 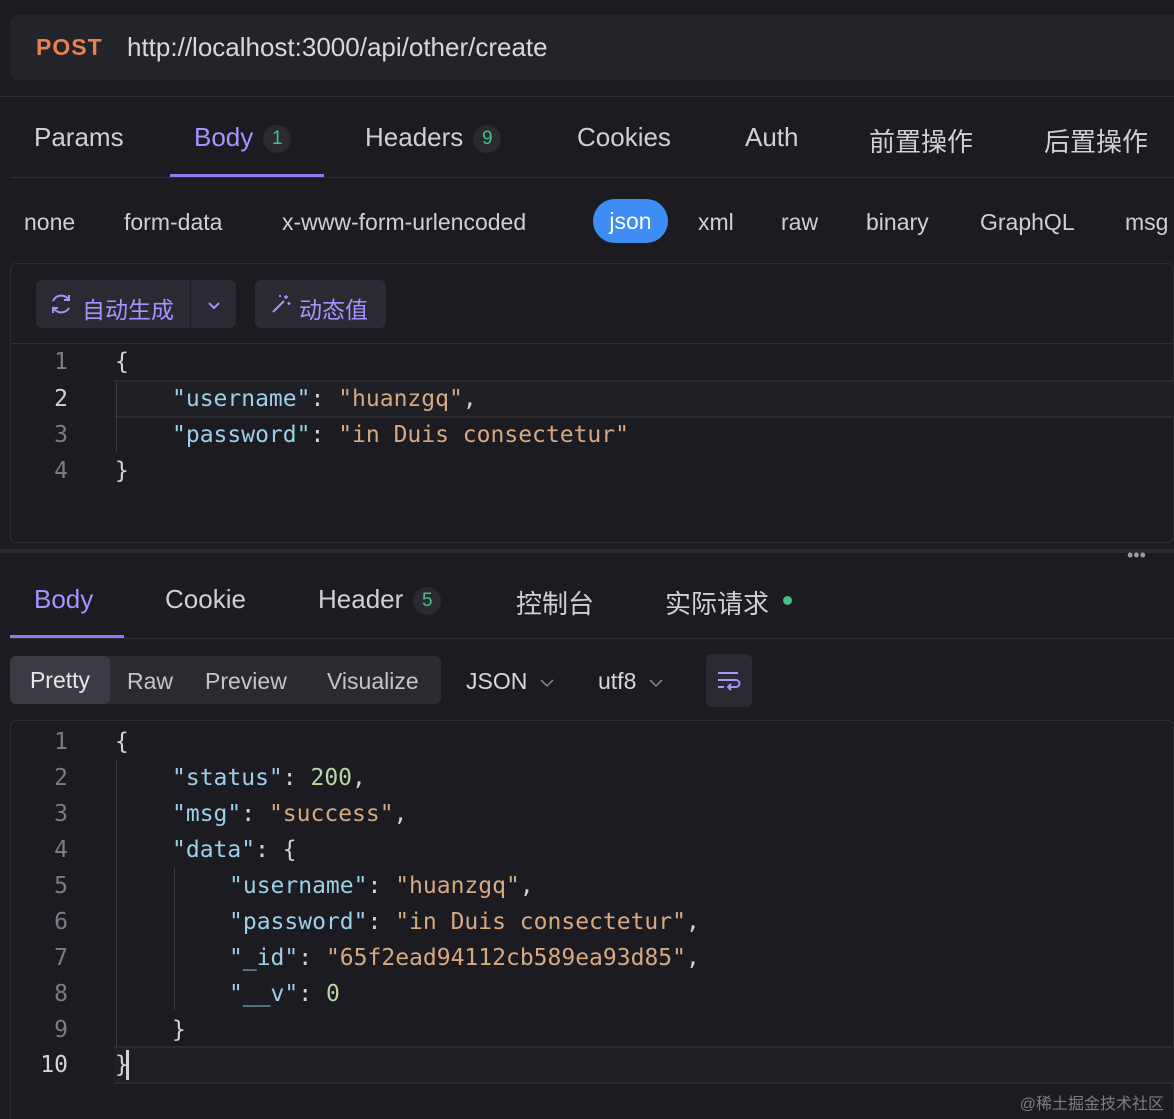 I want to click on line-number: 8, so click(x=61, y=994).